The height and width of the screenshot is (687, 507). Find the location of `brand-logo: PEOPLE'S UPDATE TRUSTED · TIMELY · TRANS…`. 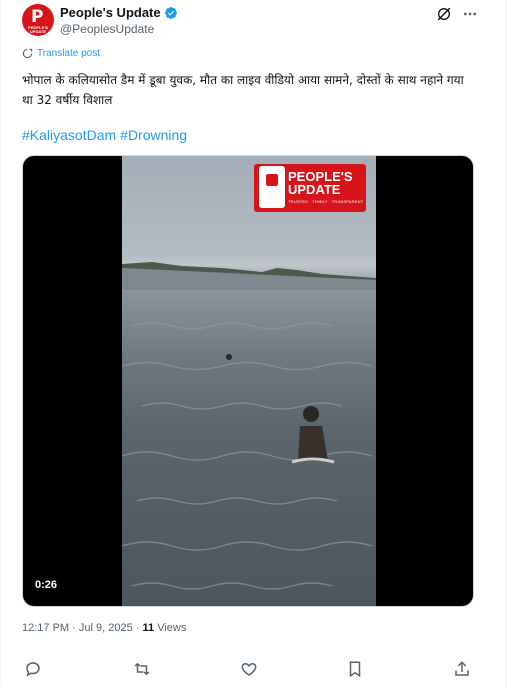

brand-logo: PEOPLE'S UPDATE TRUSTED · TIMELY · TRANS… is located at coordinates (310, 188).